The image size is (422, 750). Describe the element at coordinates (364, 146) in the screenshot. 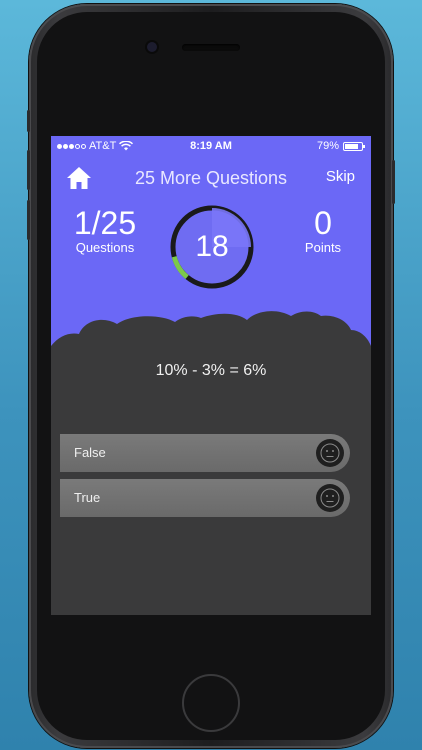

I see `battery-tip` at that location.